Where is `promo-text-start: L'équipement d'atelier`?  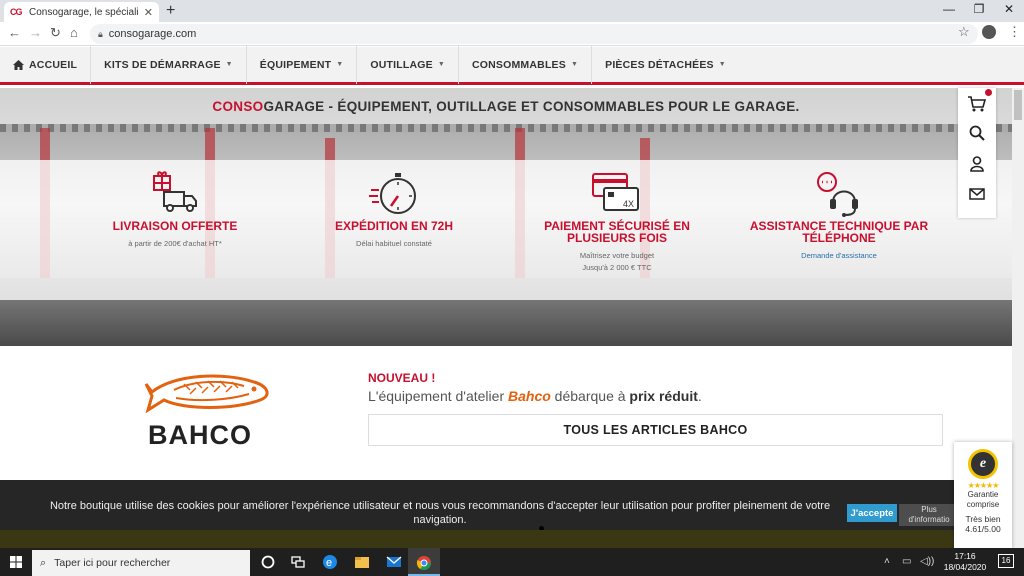
promo-text-start: L'équipement d'atelier is located at coordinates (438, 396).